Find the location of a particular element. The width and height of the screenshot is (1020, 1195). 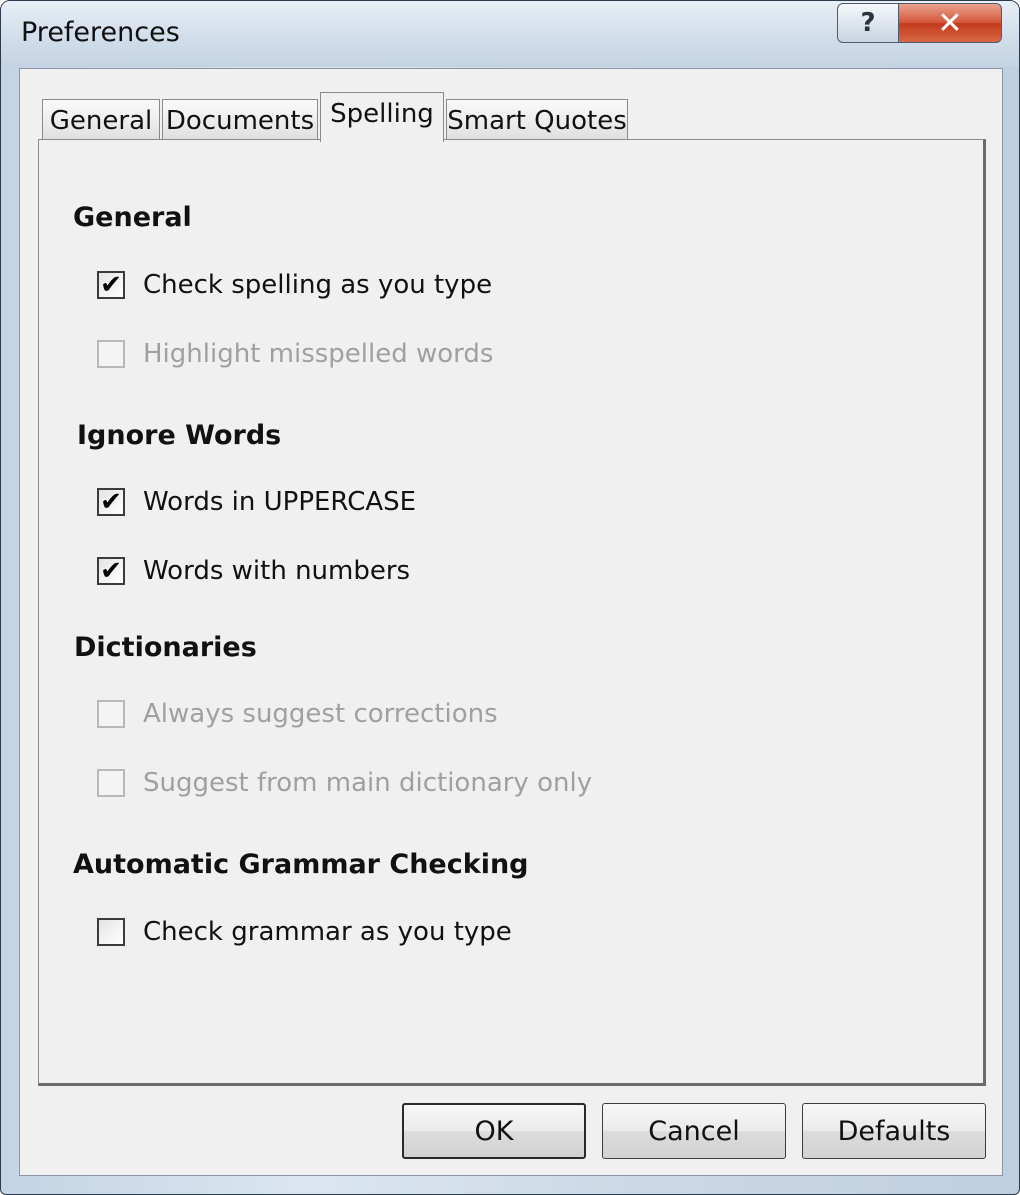

main-dictionary-label: Suggest from main dictionary only is located at coordinates (368, 783).